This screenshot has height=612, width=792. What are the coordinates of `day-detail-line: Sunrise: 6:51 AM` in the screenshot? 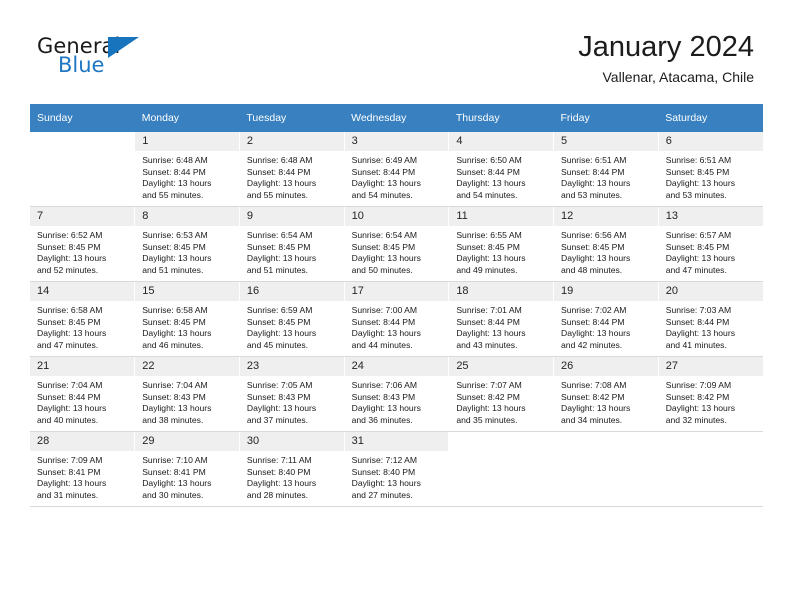 It's located at (698, 160).